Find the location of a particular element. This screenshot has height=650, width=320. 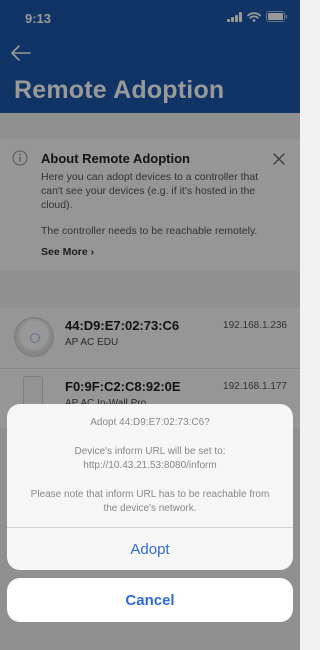

sheet-inform-url: http://10.43.21.53:8080/inform is located at coordinates (150, 465).